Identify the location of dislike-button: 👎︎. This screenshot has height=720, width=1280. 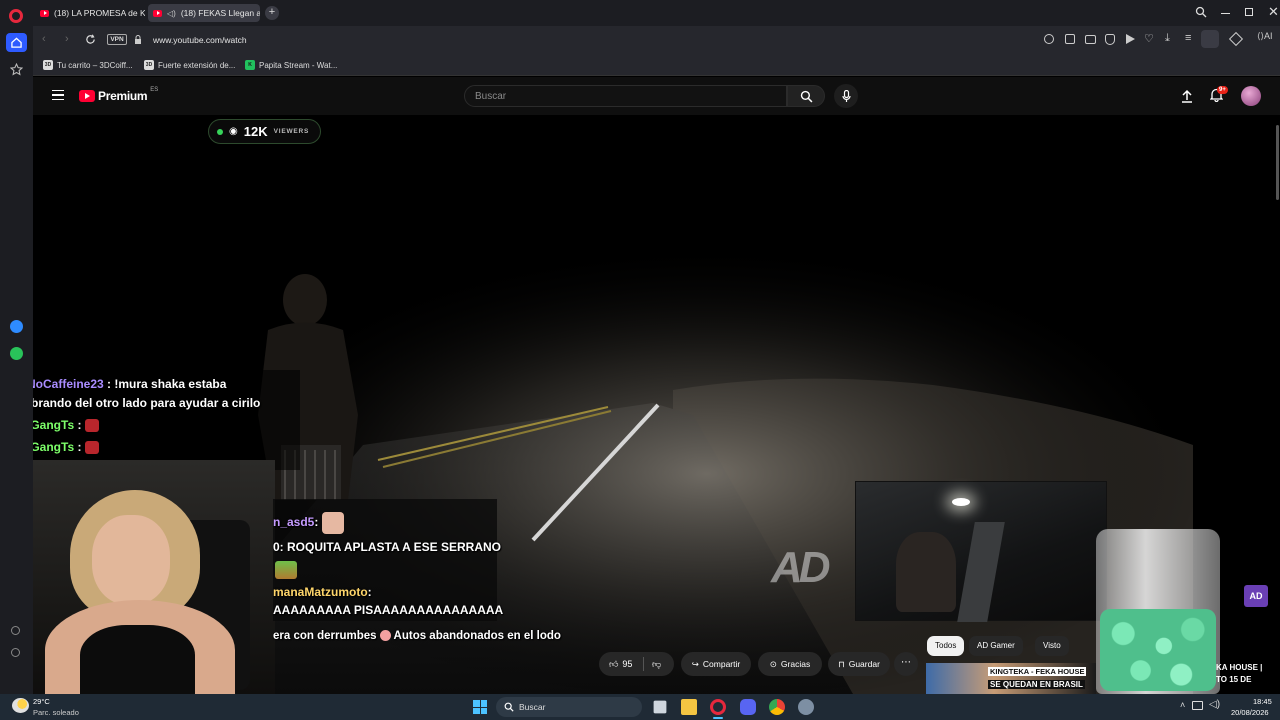
(652, 664).